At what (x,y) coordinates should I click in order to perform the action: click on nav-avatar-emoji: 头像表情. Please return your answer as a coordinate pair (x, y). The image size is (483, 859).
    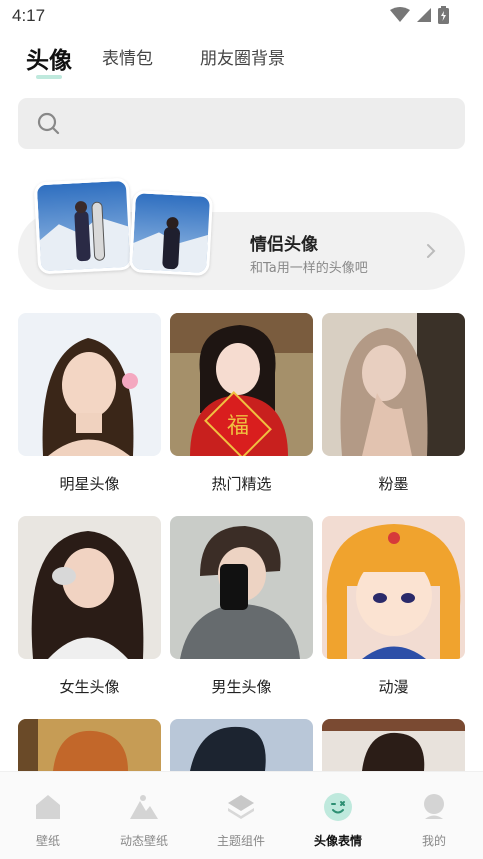
    Looking at the image, I should click on (338, 815).